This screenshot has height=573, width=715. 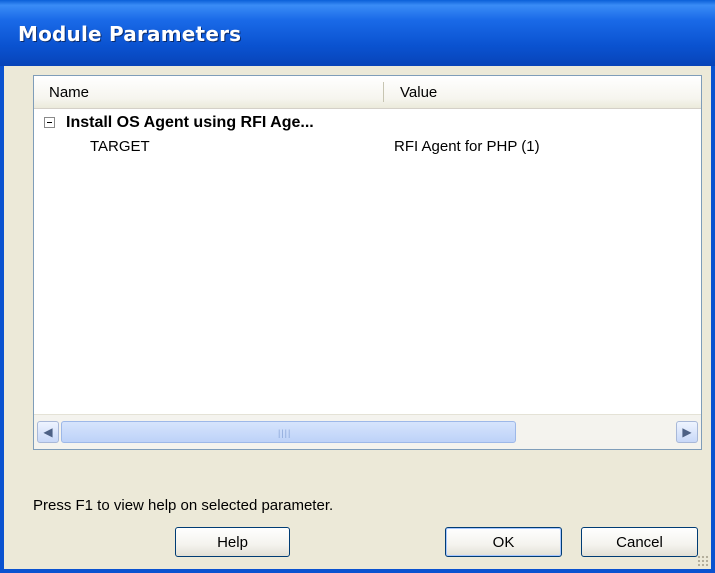 I want to click on collapse-minus-icon, so click(x=49, y=122).